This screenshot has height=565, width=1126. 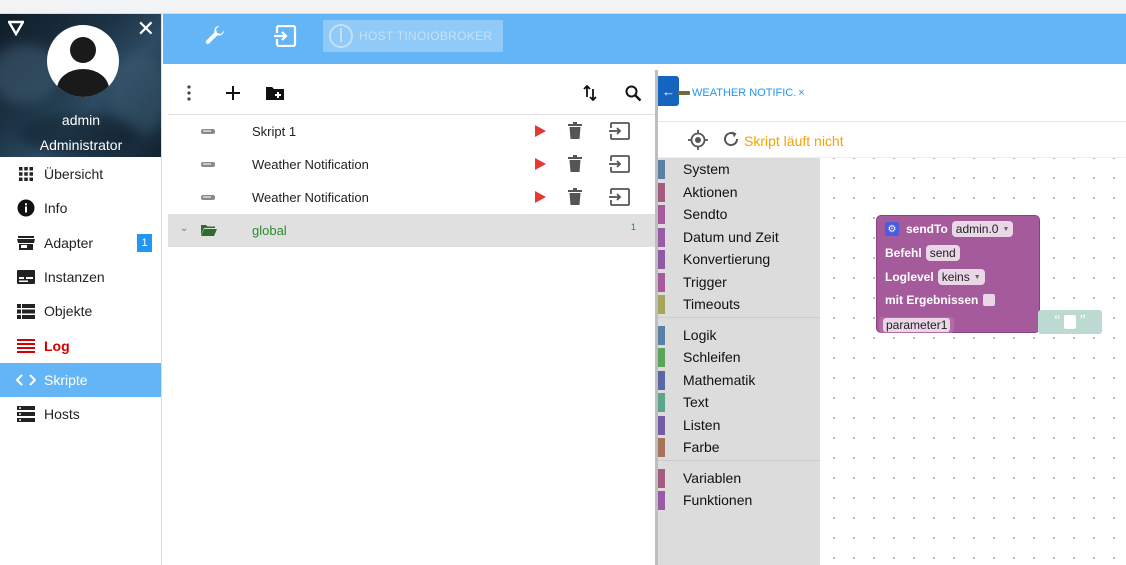 I want to click on nav-label: Instanzen, so click(x=74, y=277).